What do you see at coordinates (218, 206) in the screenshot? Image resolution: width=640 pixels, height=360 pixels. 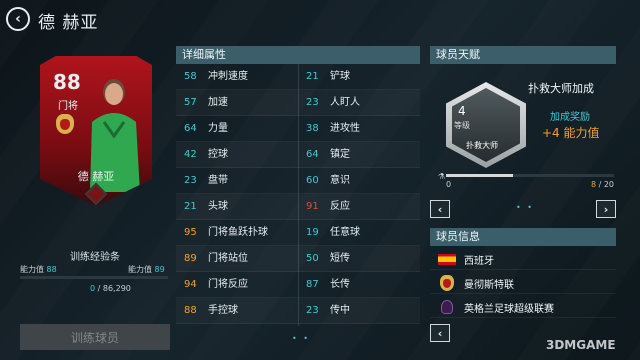 I see `attribute-label: 头球` at bounding box center [218, 206].